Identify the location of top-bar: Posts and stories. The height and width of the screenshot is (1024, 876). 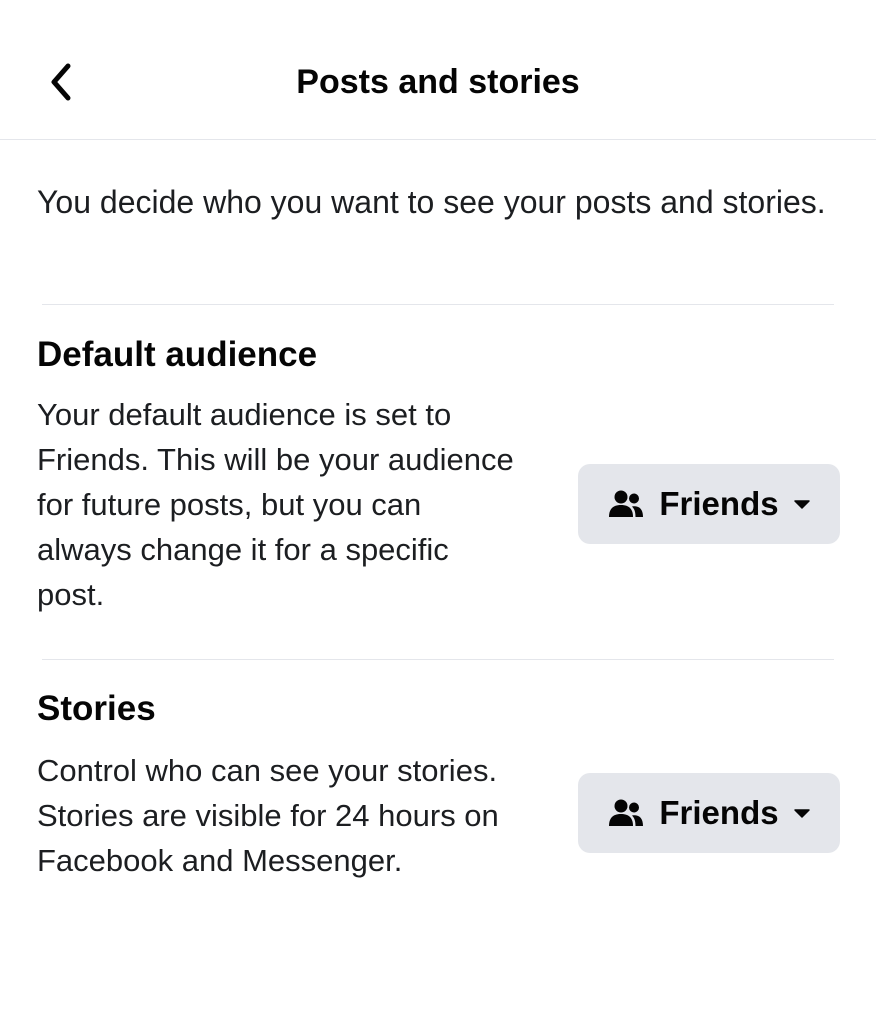
(438, 70).